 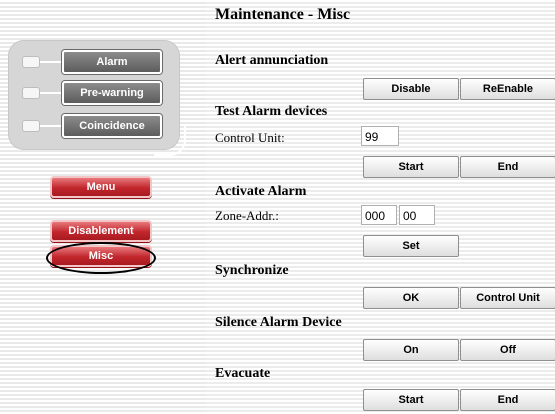 What do you see at coordinates (411, 400) in the screenshot?
I see `evacuate-start-button: Start` at bounding box center [411, 400].